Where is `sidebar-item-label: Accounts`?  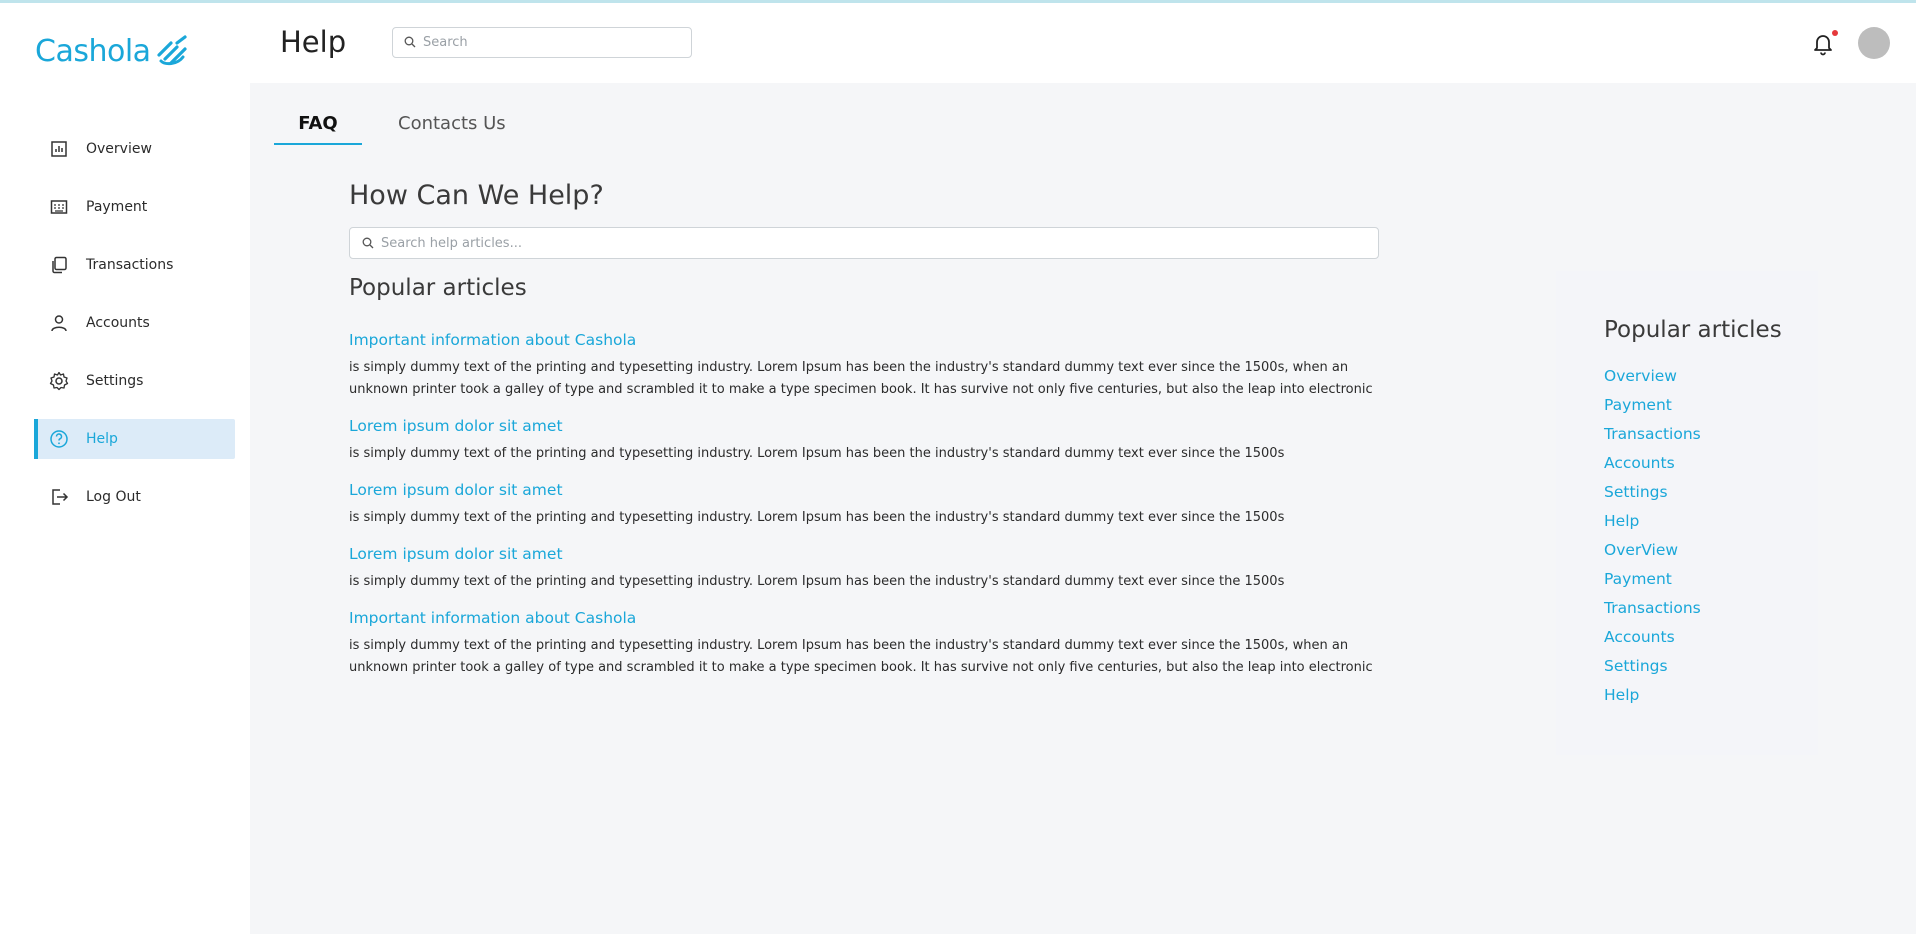
sidebar-item-label: Accounts is located at coordinates (118, 323).